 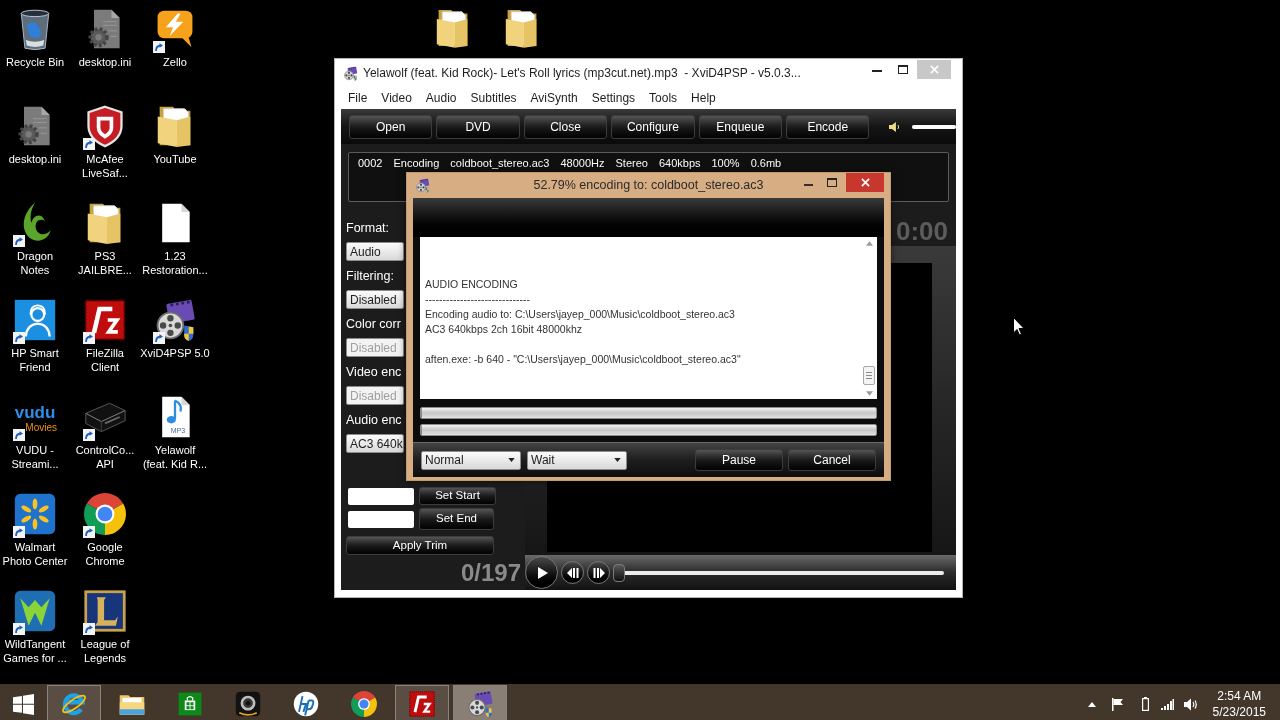 What do you see at coordinates (478, 126) in the screenshot?
I see `toolbar-button: DVD` at bounding box center [478, 126].